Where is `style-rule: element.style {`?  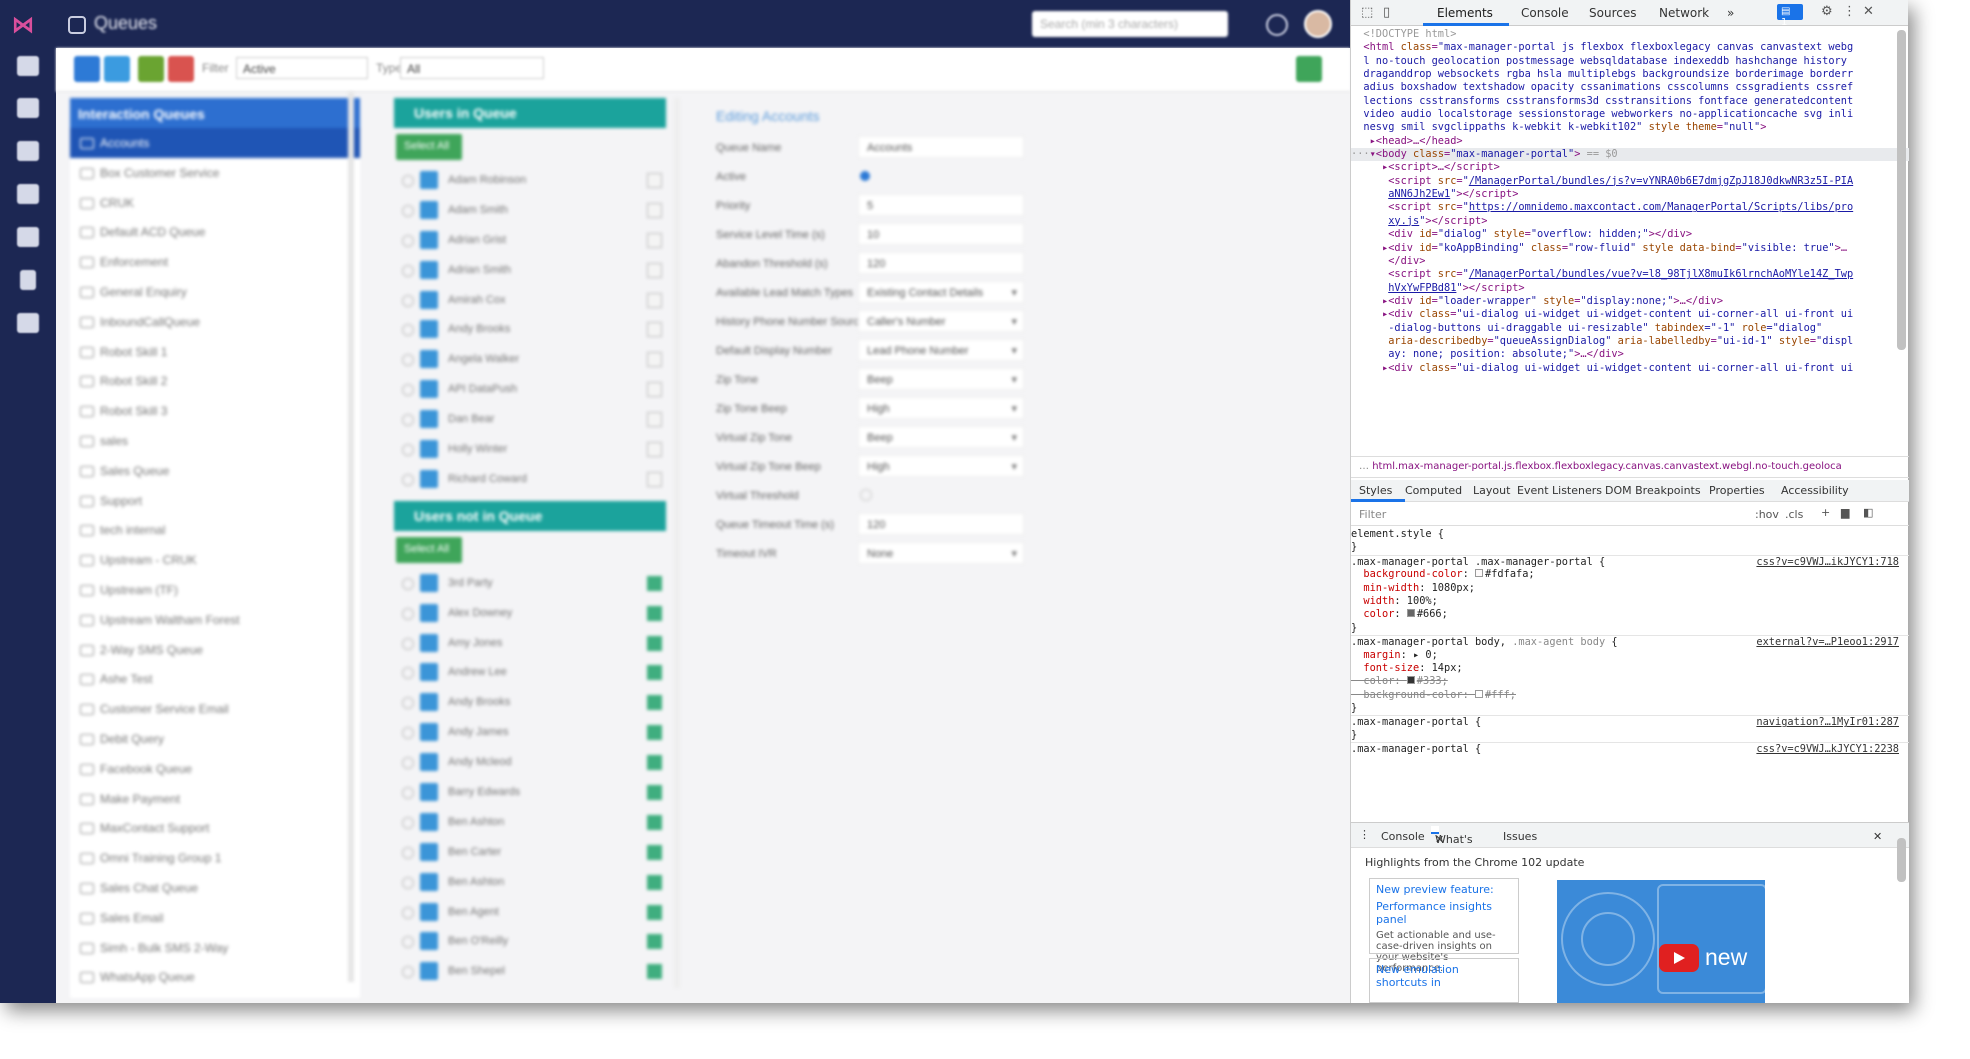 style-rule: element.style { is located at coordinates (1630, 534).